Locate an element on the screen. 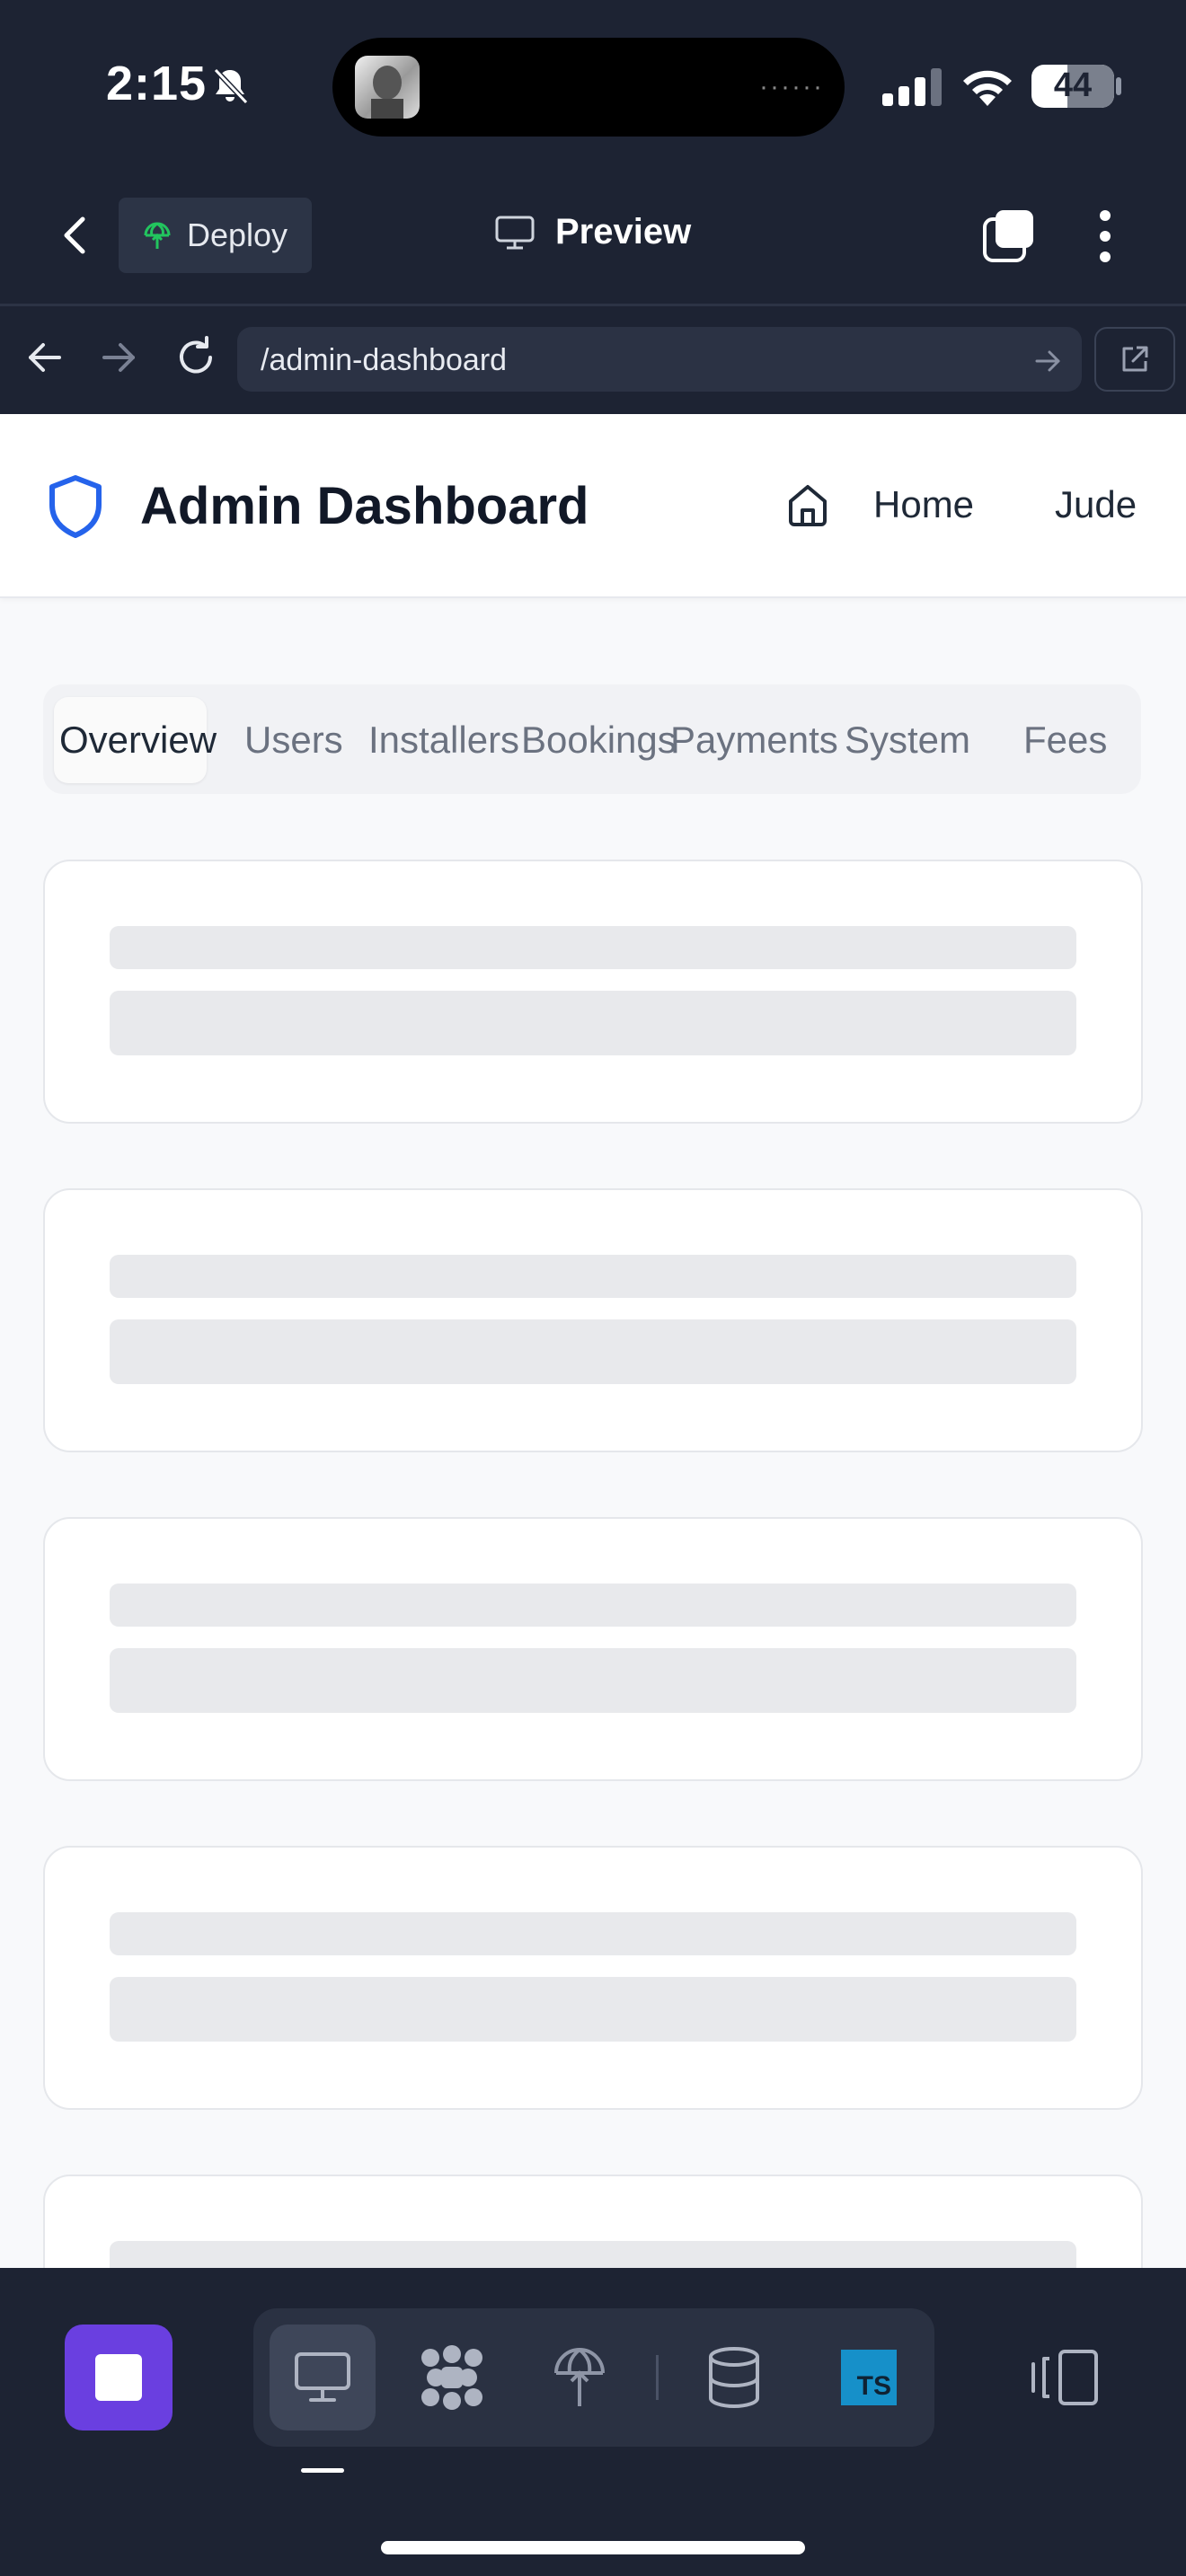 This screenshot has width=1186, height=2576. home-link: Home is located at coordinates (923, 504).